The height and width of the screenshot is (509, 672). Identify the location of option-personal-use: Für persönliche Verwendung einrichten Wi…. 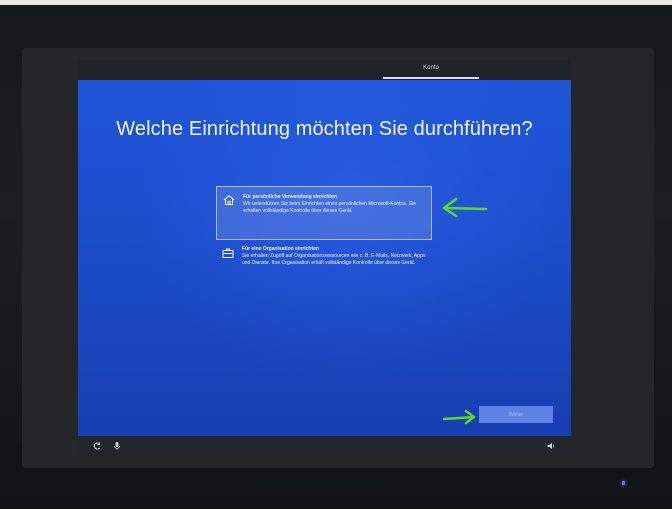
(324, 213).